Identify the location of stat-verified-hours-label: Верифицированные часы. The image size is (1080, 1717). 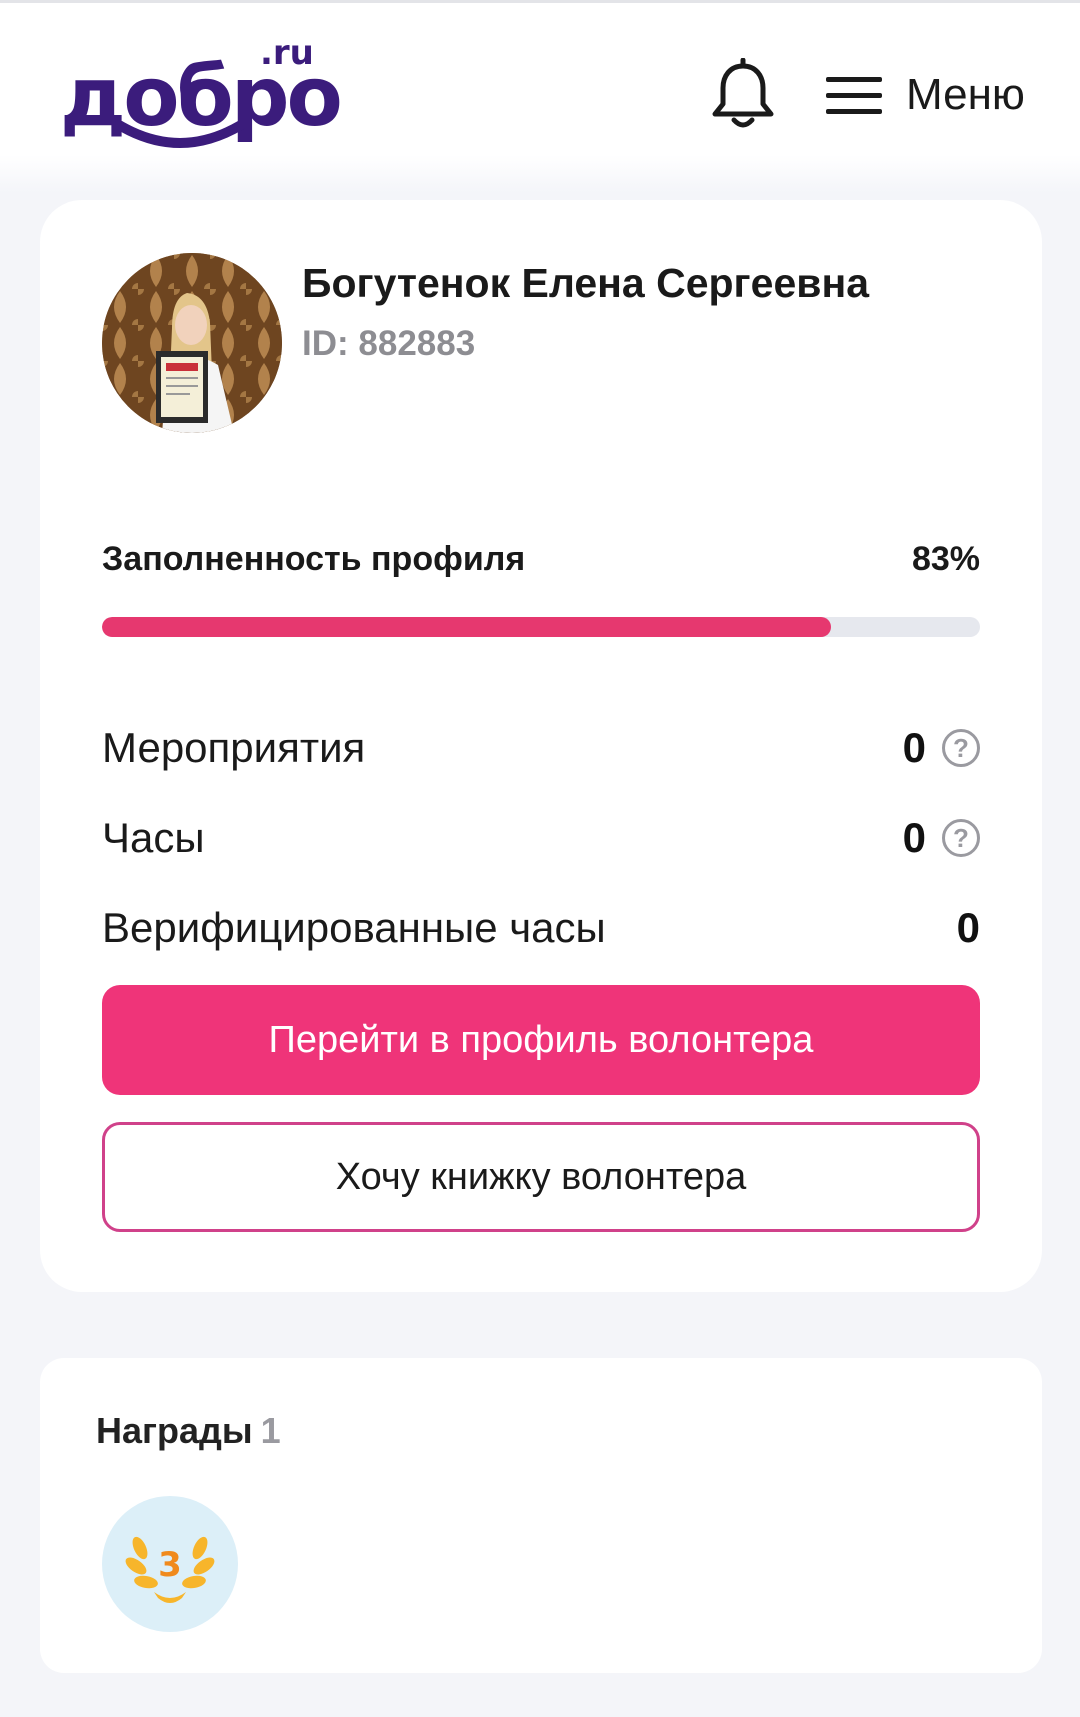
(354, 927).